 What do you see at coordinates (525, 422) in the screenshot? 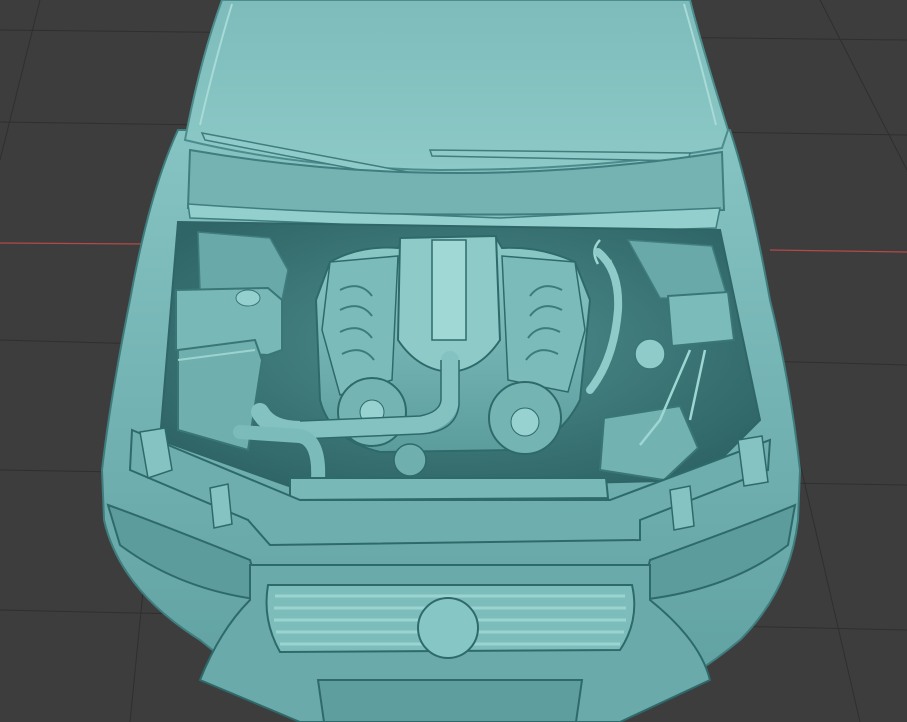
I see `pulley-right-hub` at bounding box center [525, 422].